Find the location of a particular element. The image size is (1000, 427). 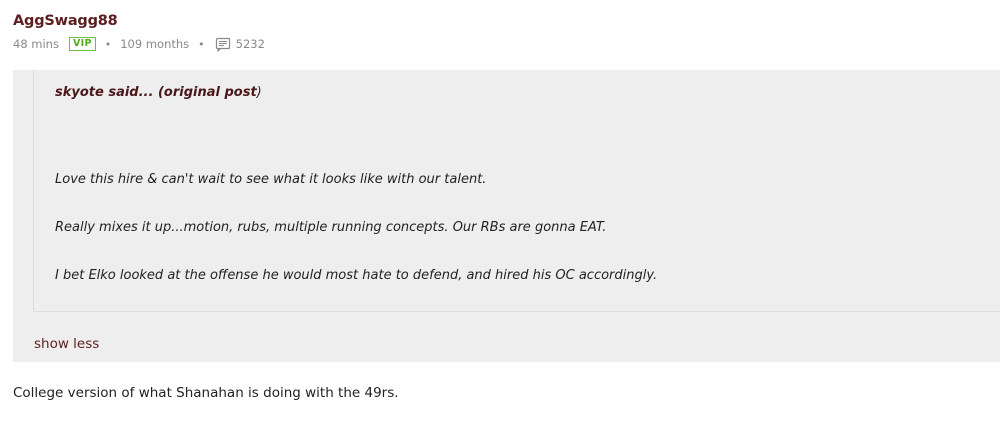

original-post-link: (original post is located at coordinates (207, 92).